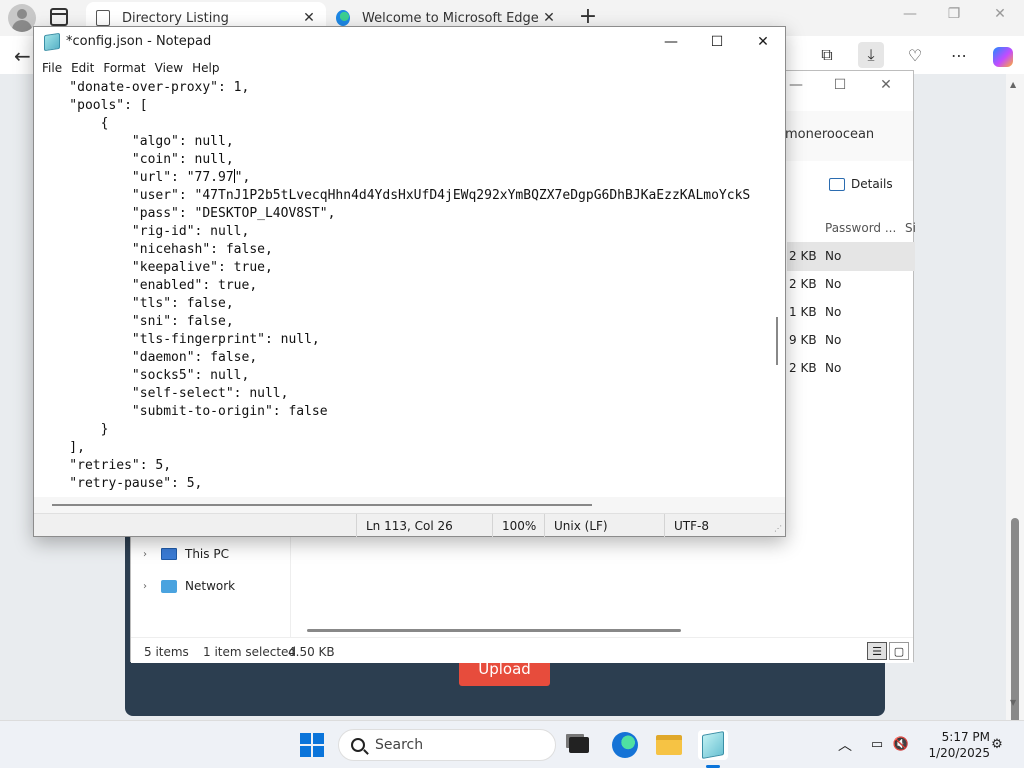  Describe the element at coordinates (877, 651) in the screenshot. I see `details-view-icon: ☰` at that location.